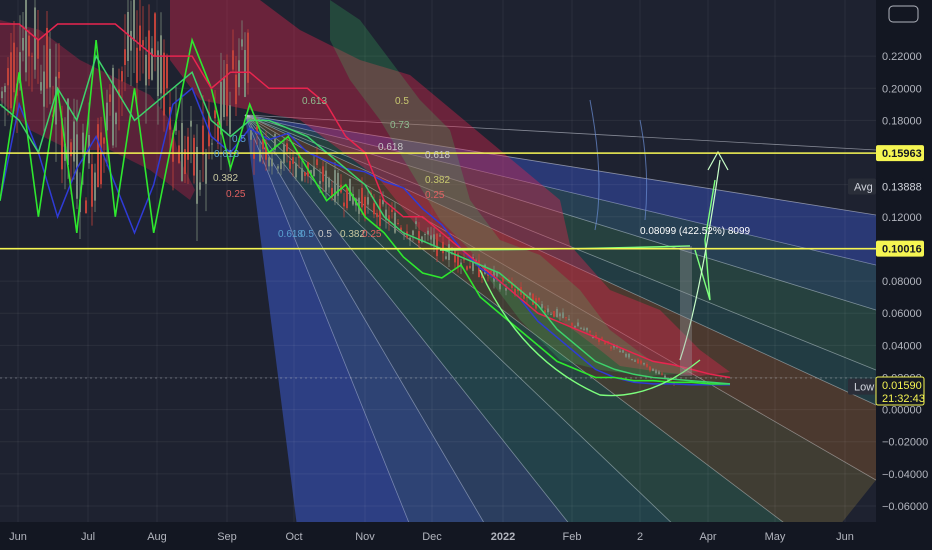 This screenshot has width=932, height=550. What do you see at coordinates (775, 537) in the screenshot?
I see `time-tick-label: May` at bounding box center [775, 537].